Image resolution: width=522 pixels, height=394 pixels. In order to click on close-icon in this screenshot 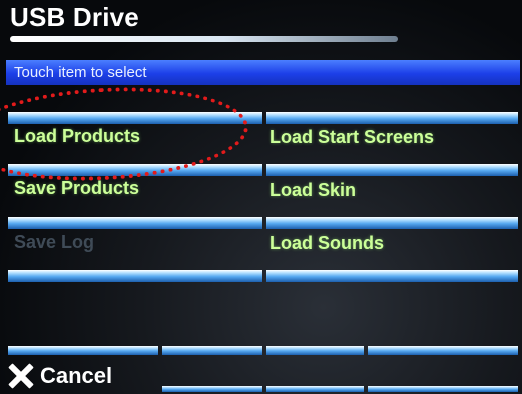, I will do `click(21, 376)`.